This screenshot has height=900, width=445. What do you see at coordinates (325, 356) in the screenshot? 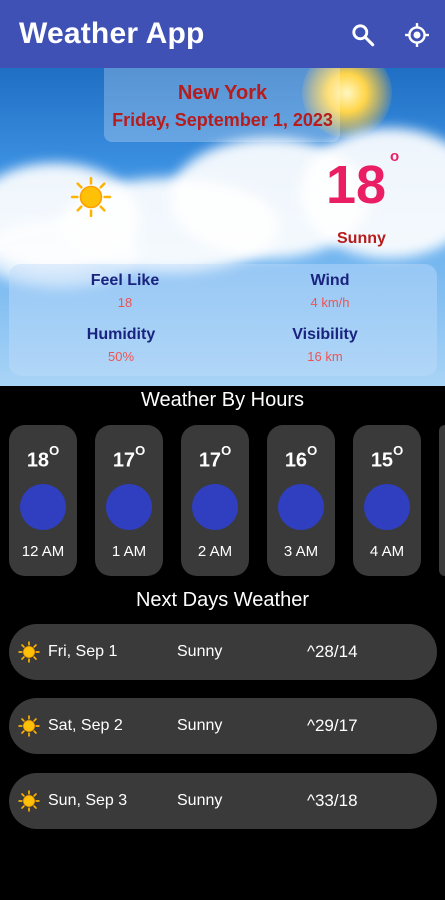
I see `visibility-value: 16 km` at bounding box center [325, 356].